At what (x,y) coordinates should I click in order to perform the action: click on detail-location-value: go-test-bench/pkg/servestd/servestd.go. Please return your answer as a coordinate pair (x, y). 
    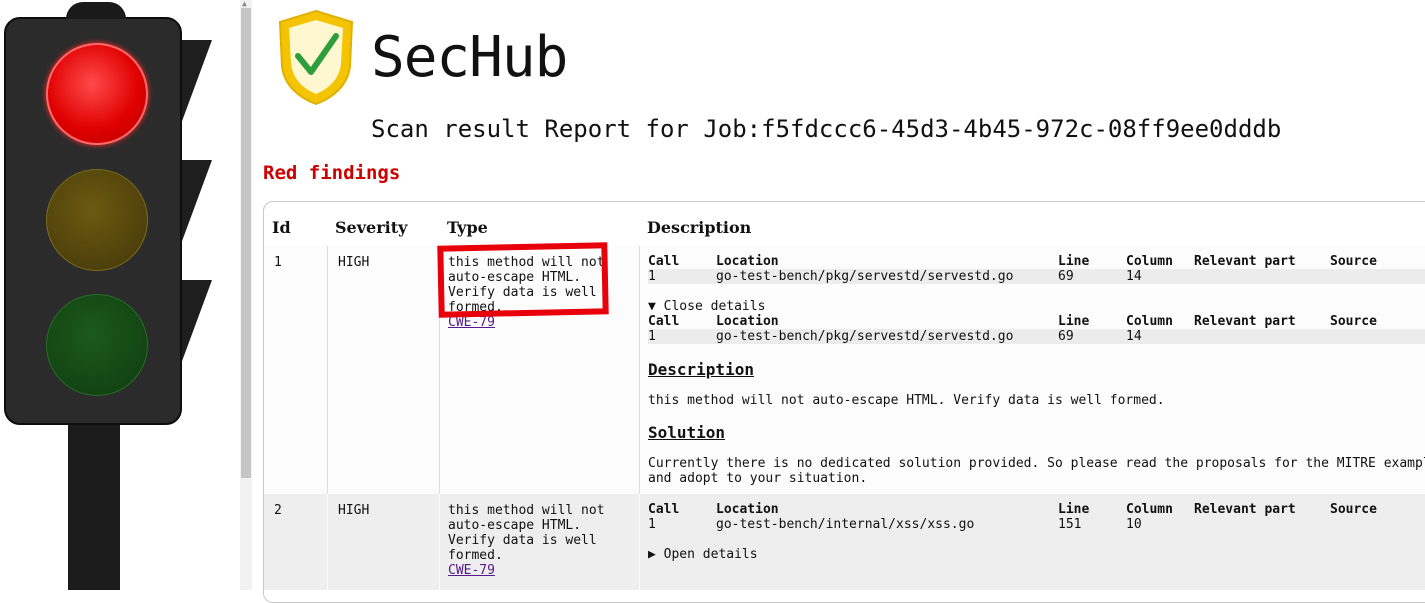
    Looking at the image, I should click on (865, 336).